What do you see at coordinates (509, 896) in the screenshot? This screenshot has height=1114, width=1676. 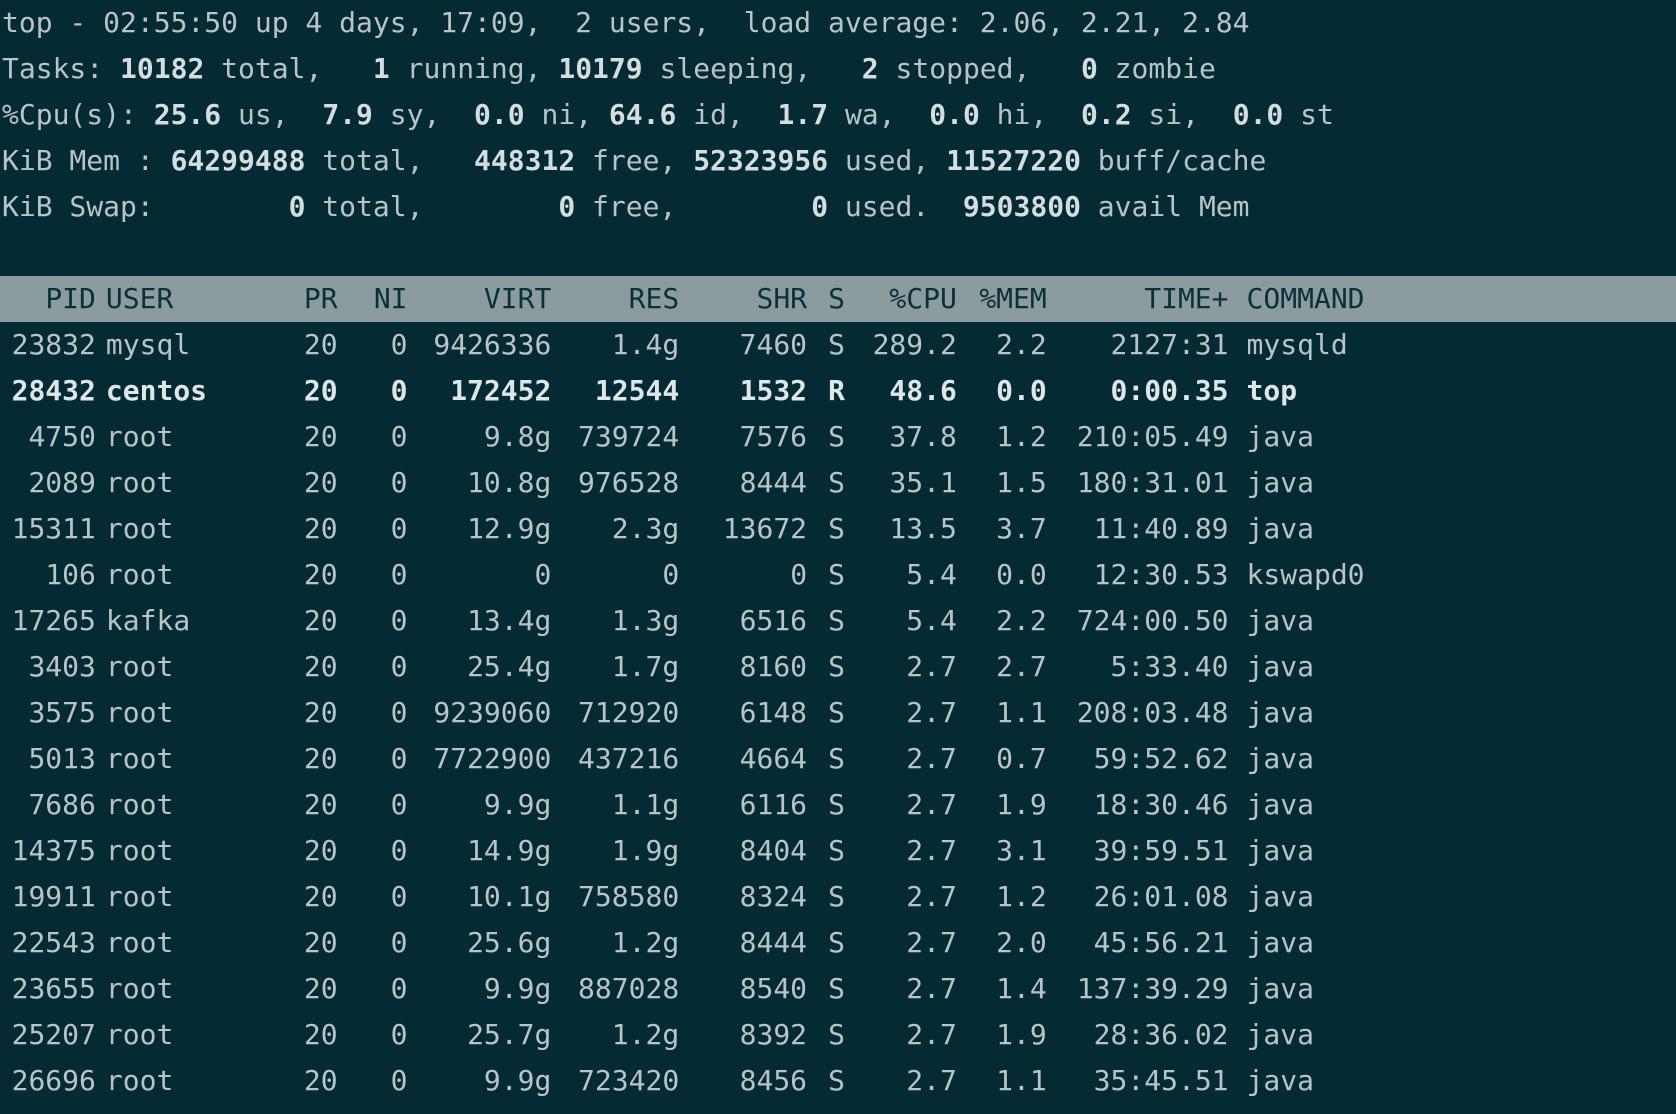 I see `cell-virt: 10.1g` at bounding box center [509, 896].